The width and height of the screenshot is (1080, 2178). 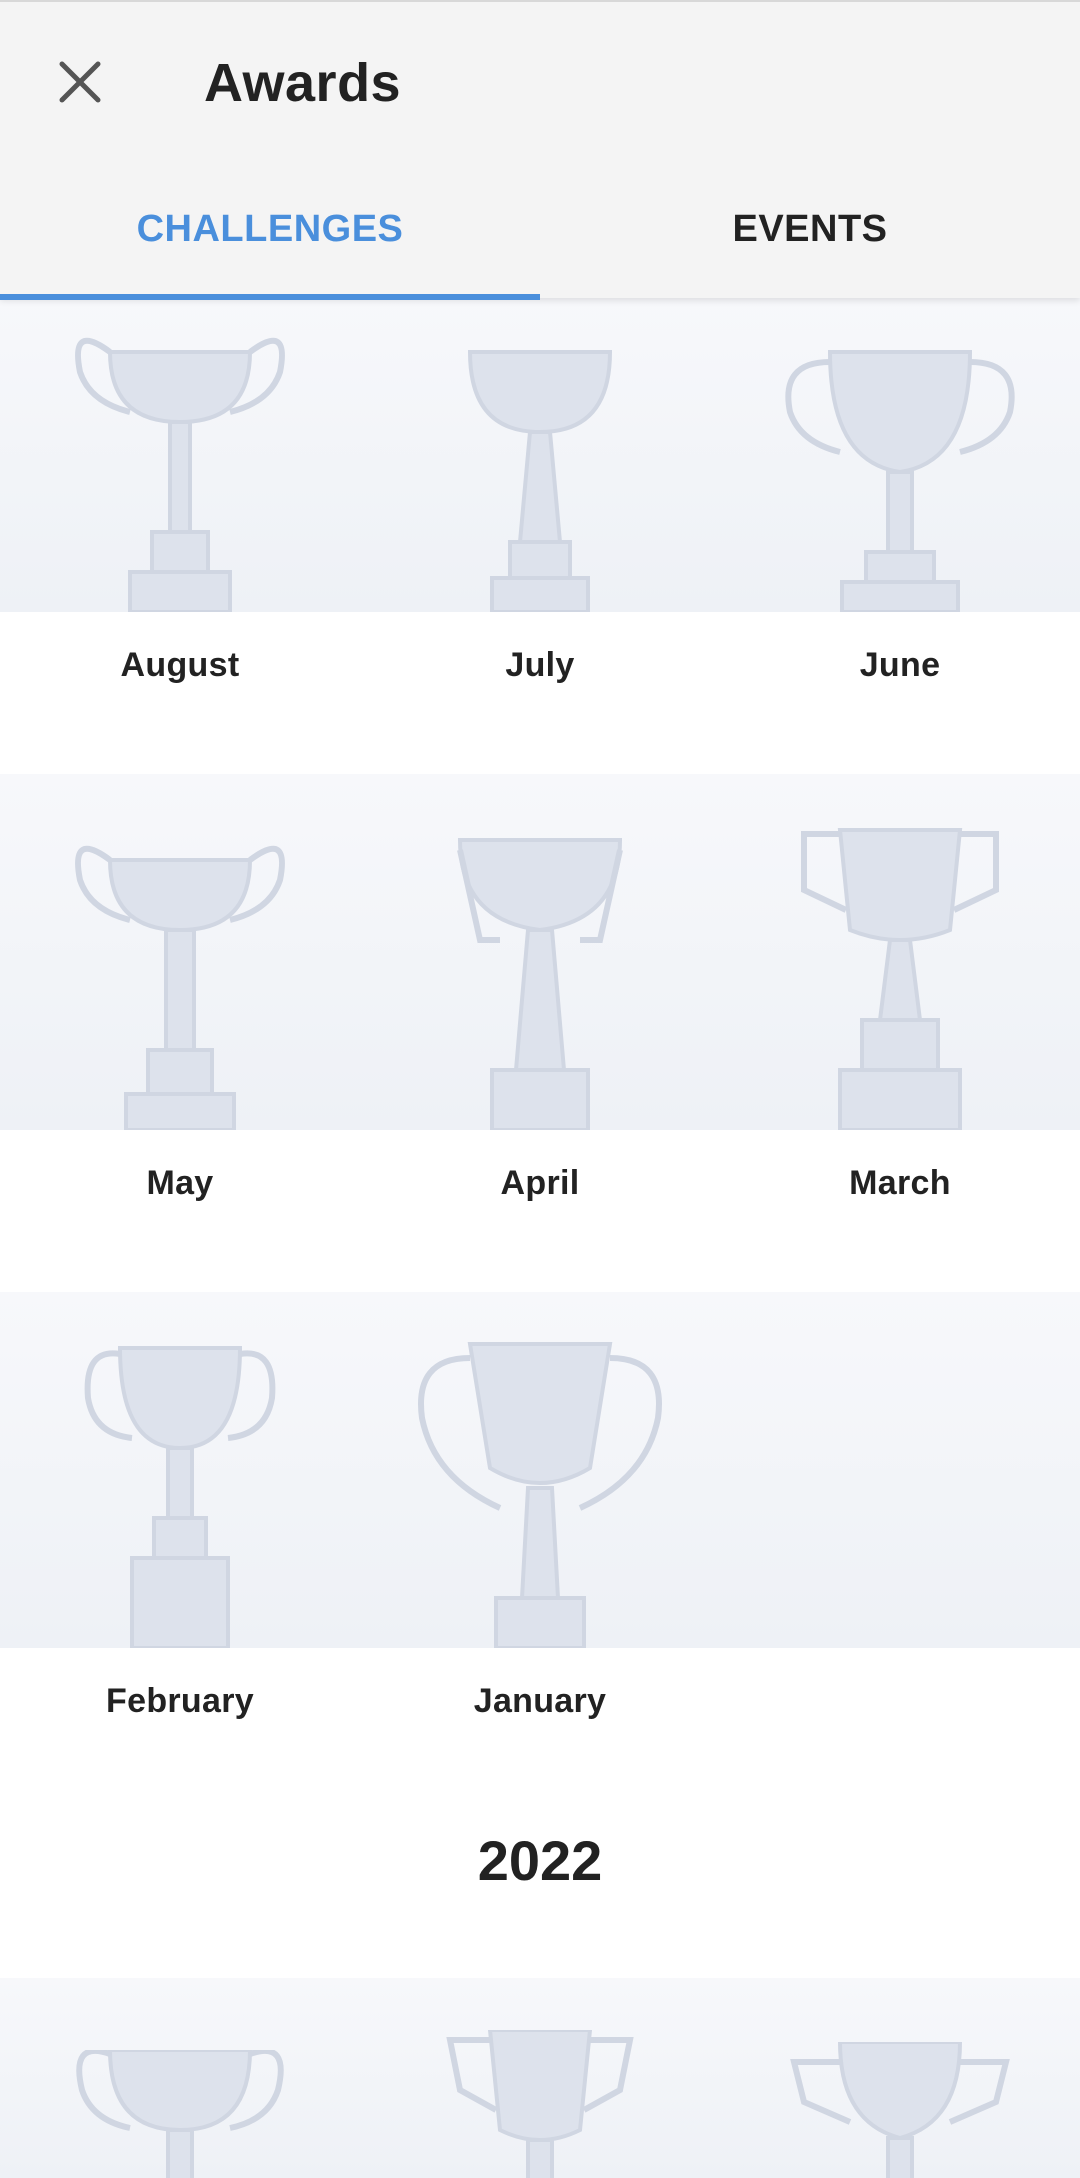 I want to click on award-may: May, so click(x=180, y=1011).